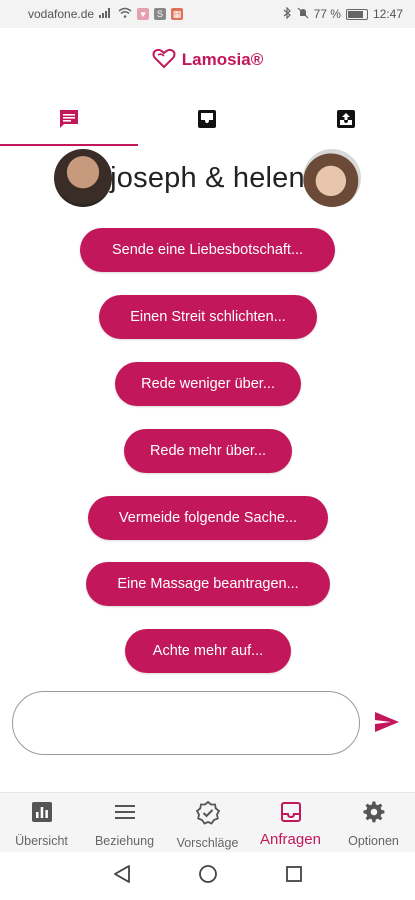  What do you see at coordinates (125, 814) in the screenshot?
I see `menu-icon` at bounding box center [125, 814].